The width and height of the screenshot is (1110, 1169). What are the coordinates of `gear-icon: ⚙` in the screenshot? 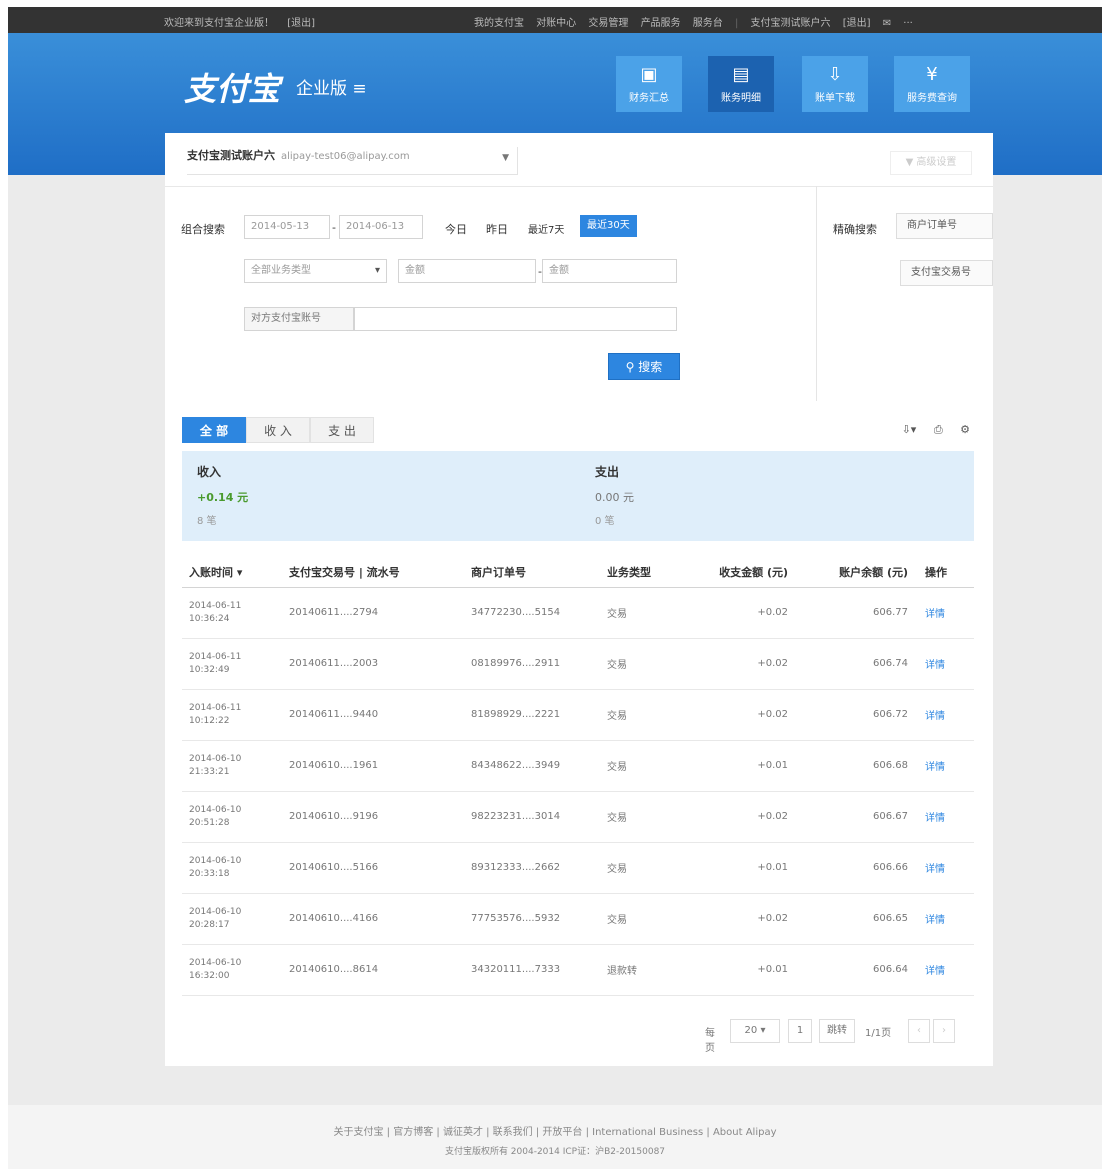 It's located at (965, 429).